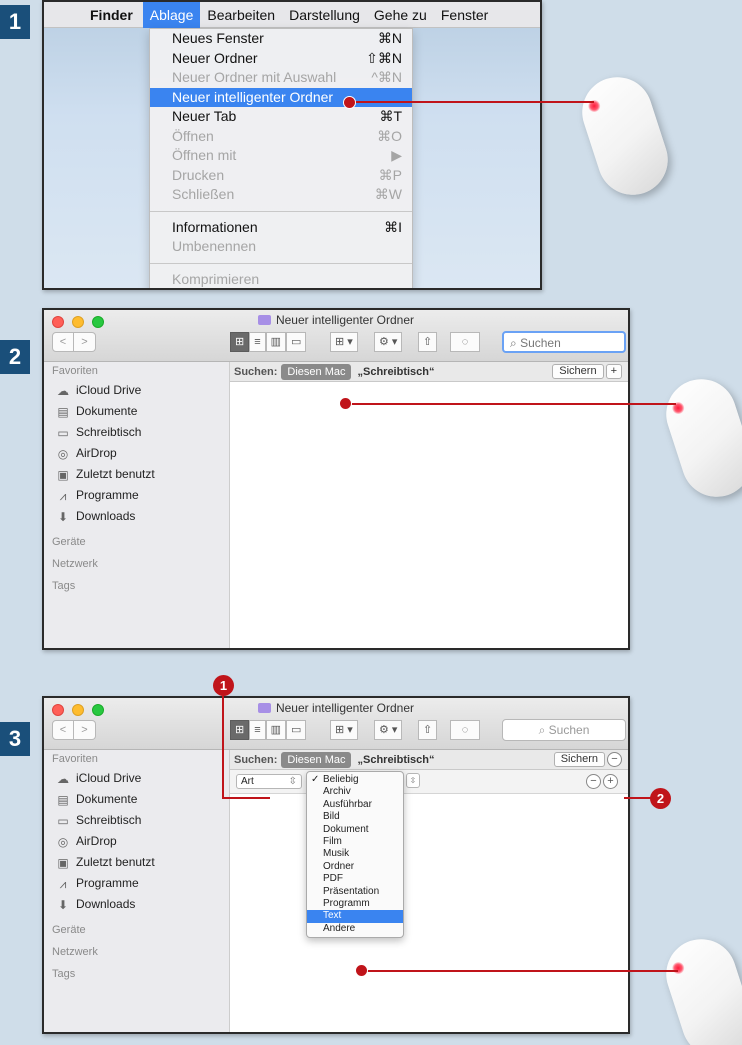  I want to click on menu-item-label: Umbenennen, so click(214, 246).